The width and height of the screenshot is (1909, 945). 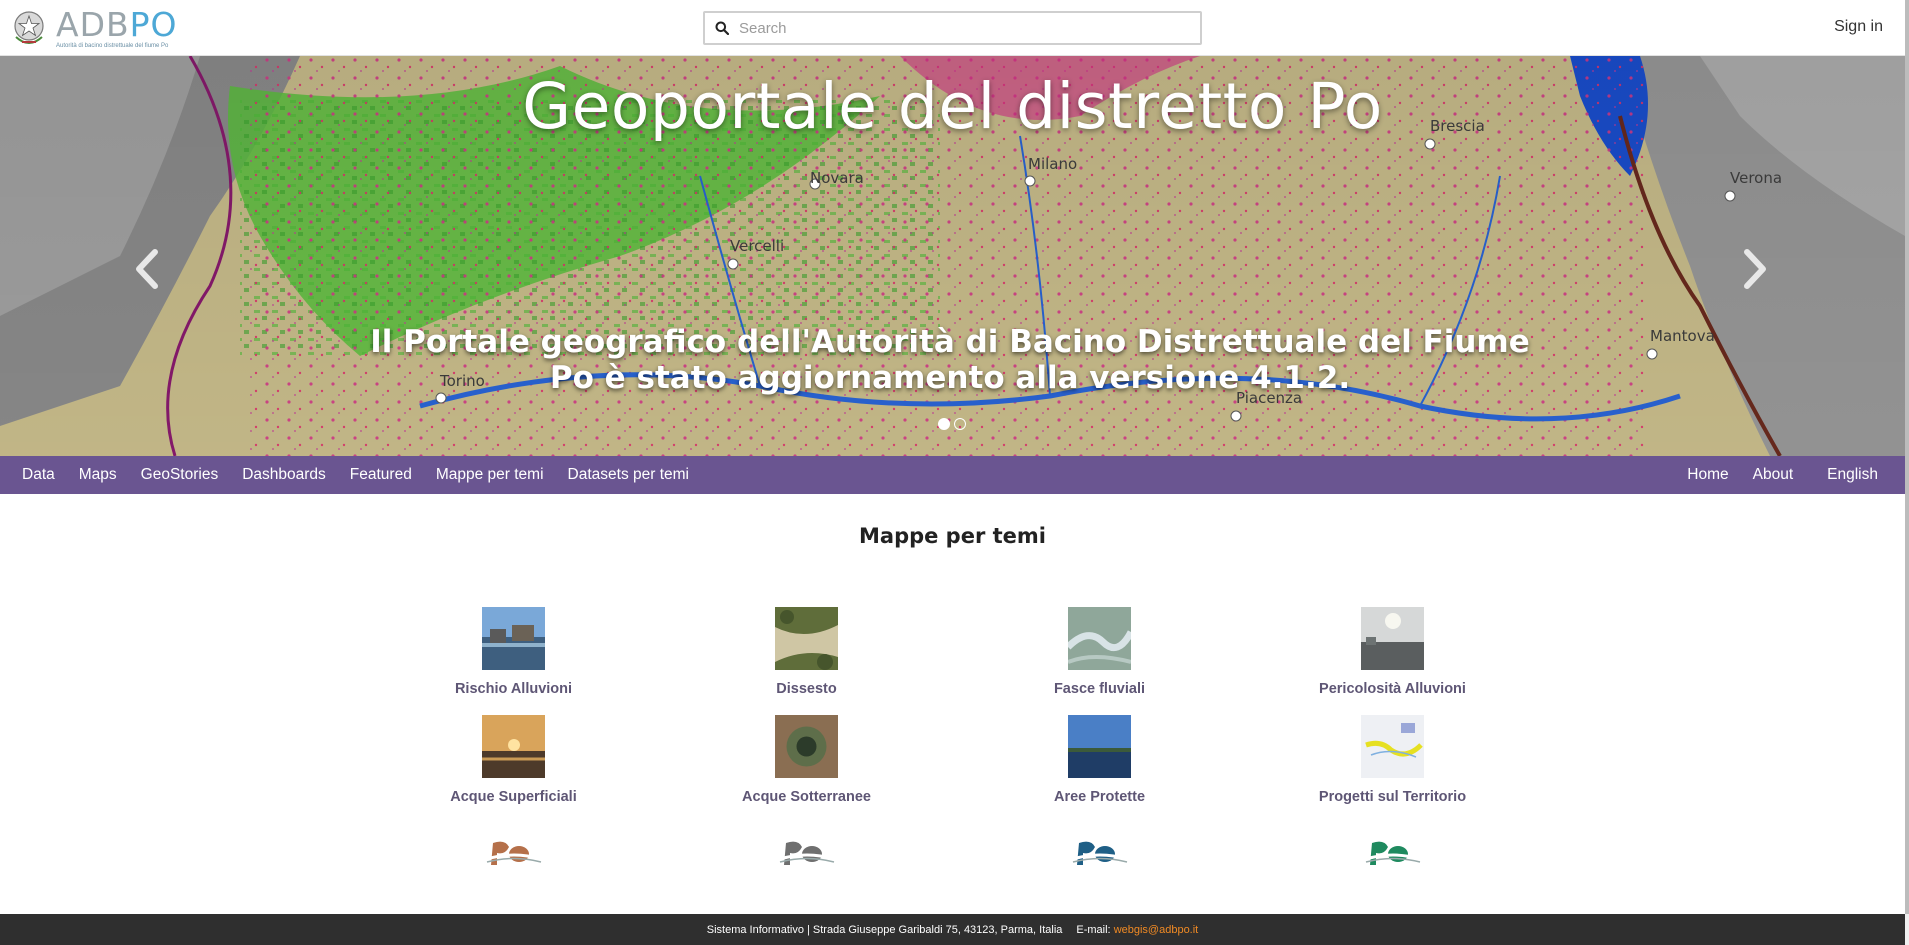 I want to click on map-label: Mantova, so click(x=1682, y=336).